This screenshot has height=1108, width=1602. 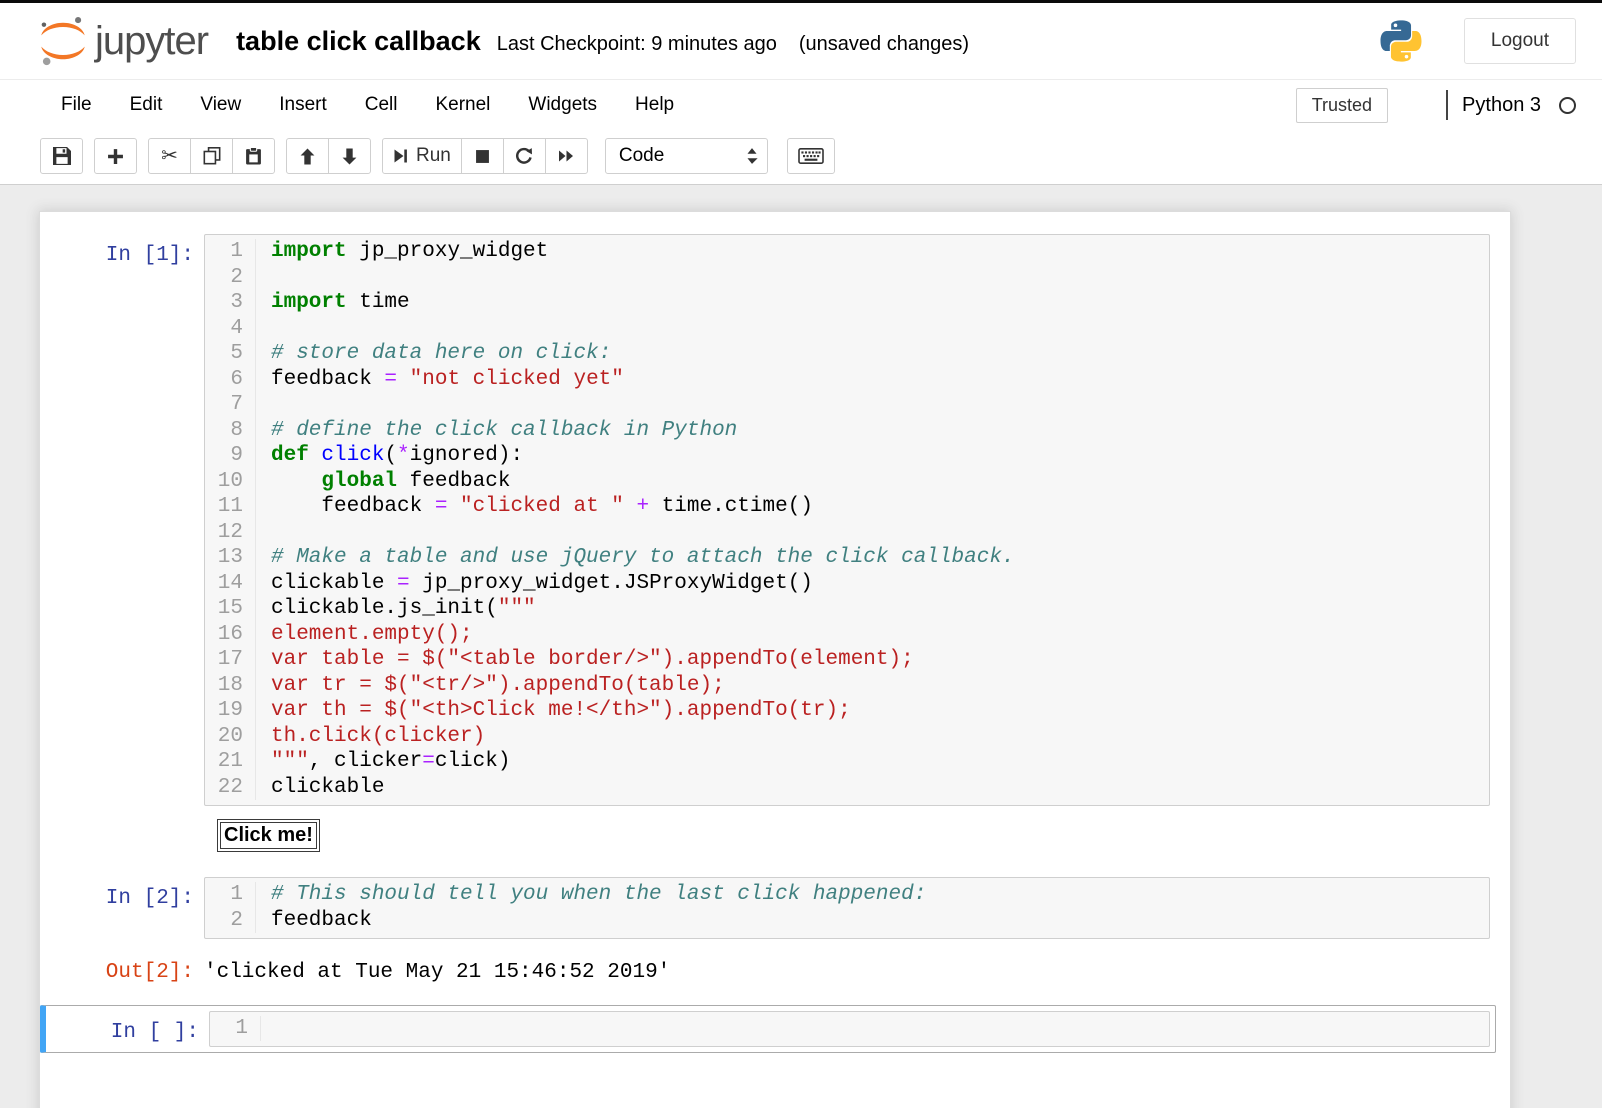 What do you see at coordinates (752, 156) in the screenshot?
I see `chevron-updown-icon` at bounding box center [752, 156].